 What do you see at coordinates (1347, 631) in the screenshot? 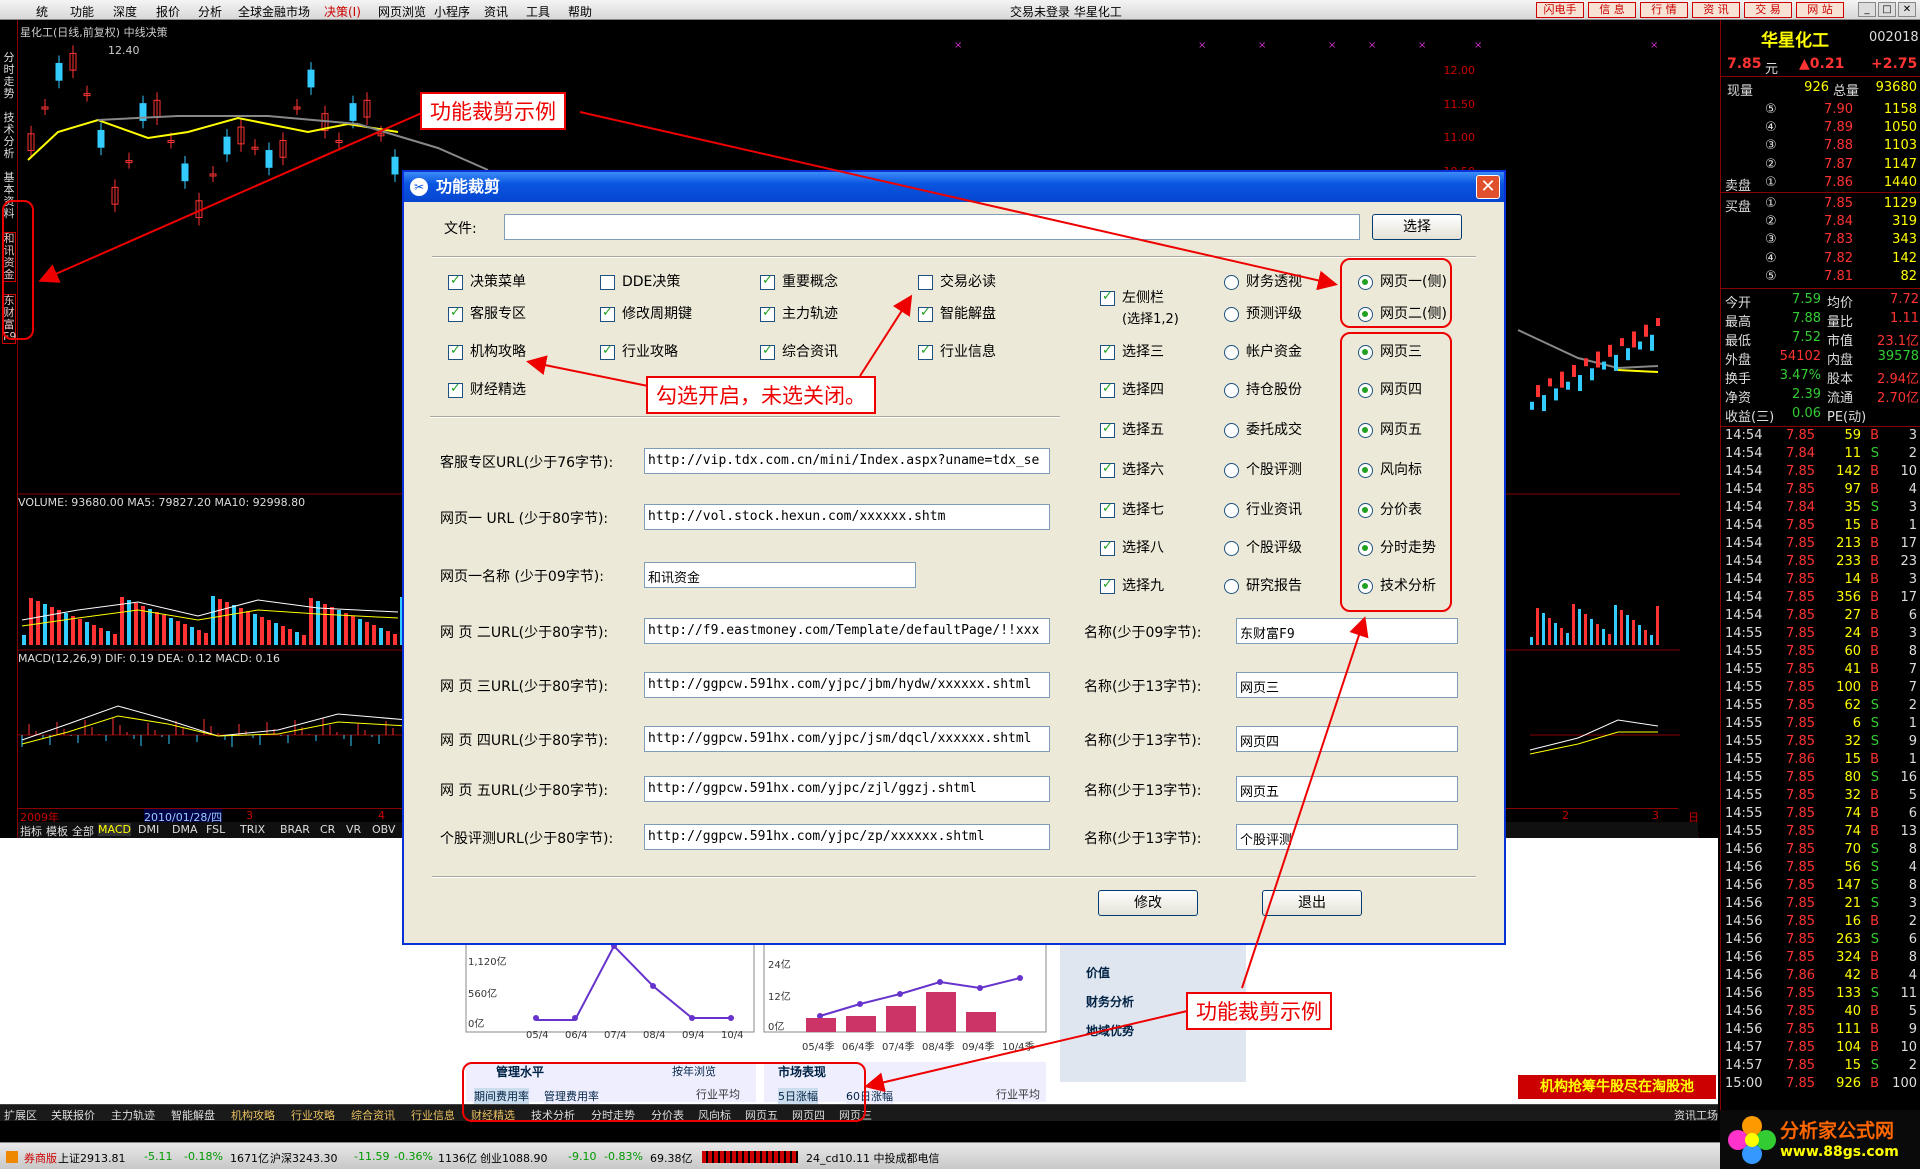
I see `name-input: 东财富F9` at bounding box center [1347, 631].